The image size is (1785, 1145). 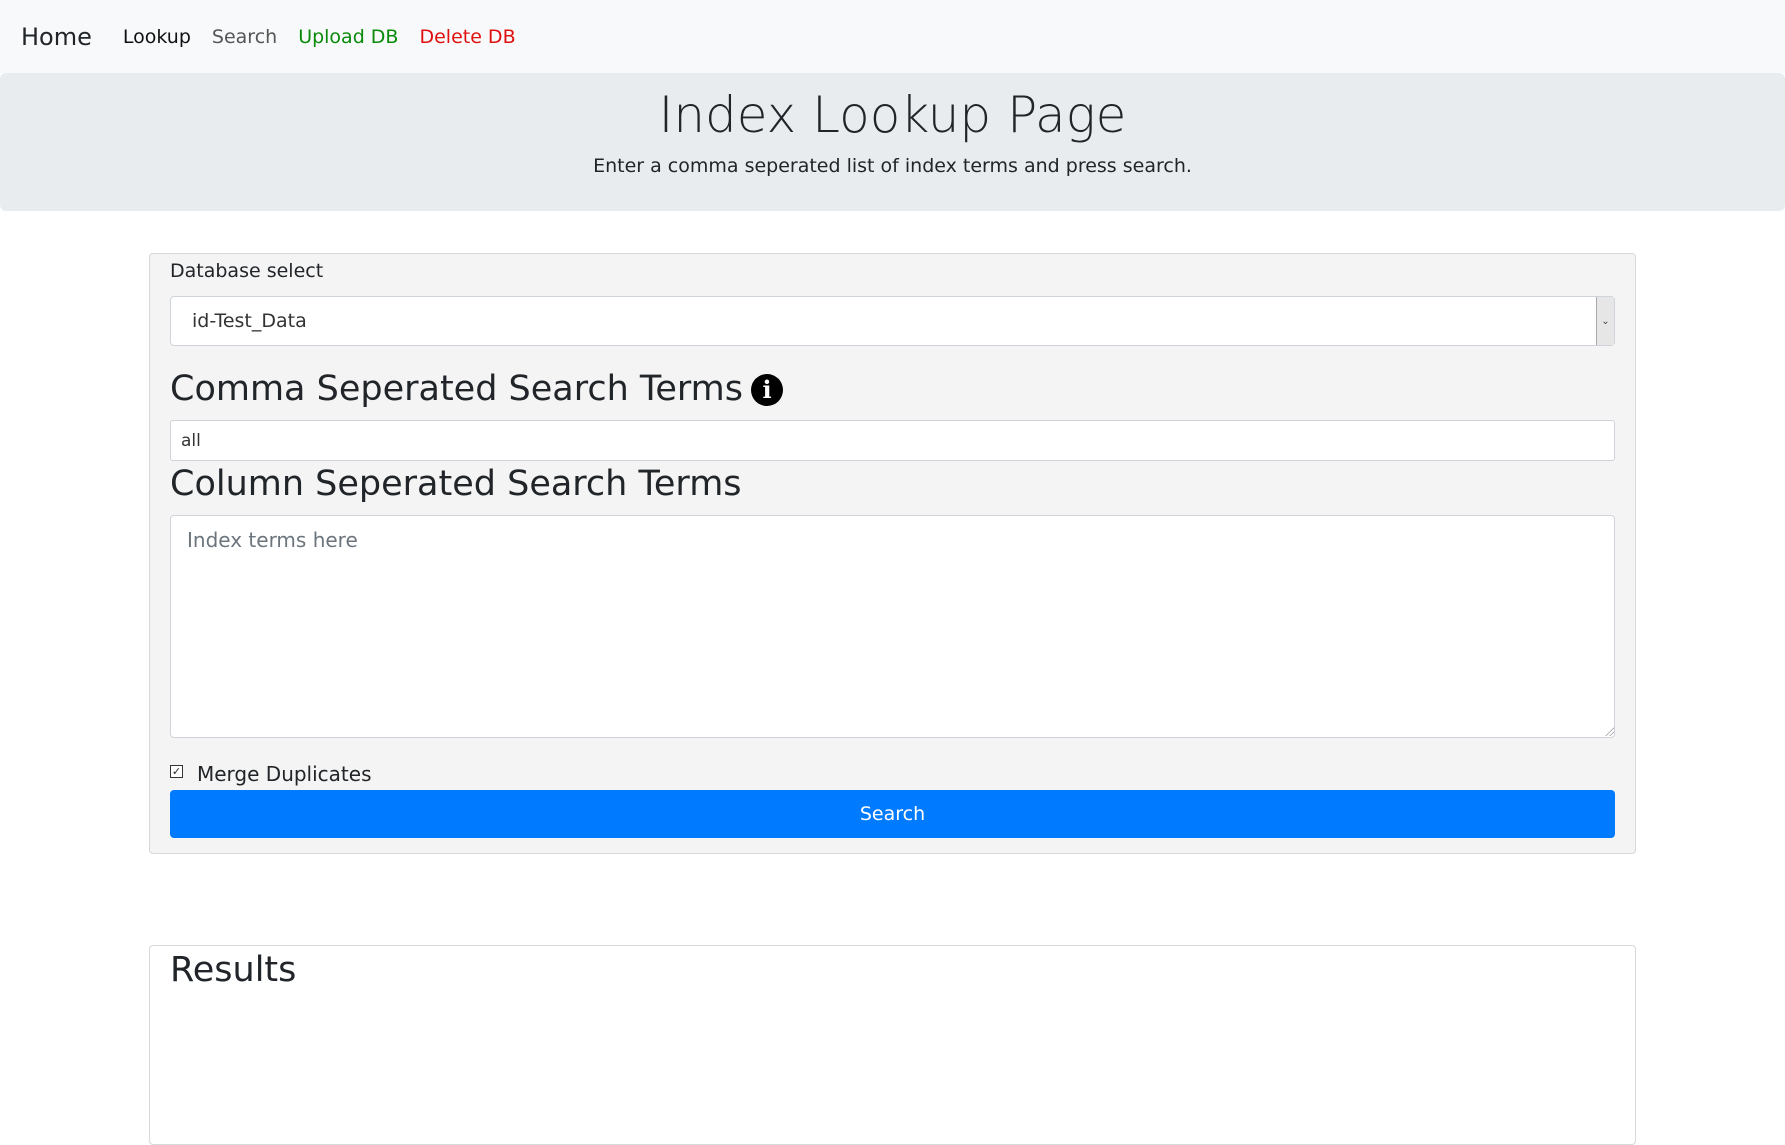 I want to click on resize-grip-icon, so click(x=1609, y=731).